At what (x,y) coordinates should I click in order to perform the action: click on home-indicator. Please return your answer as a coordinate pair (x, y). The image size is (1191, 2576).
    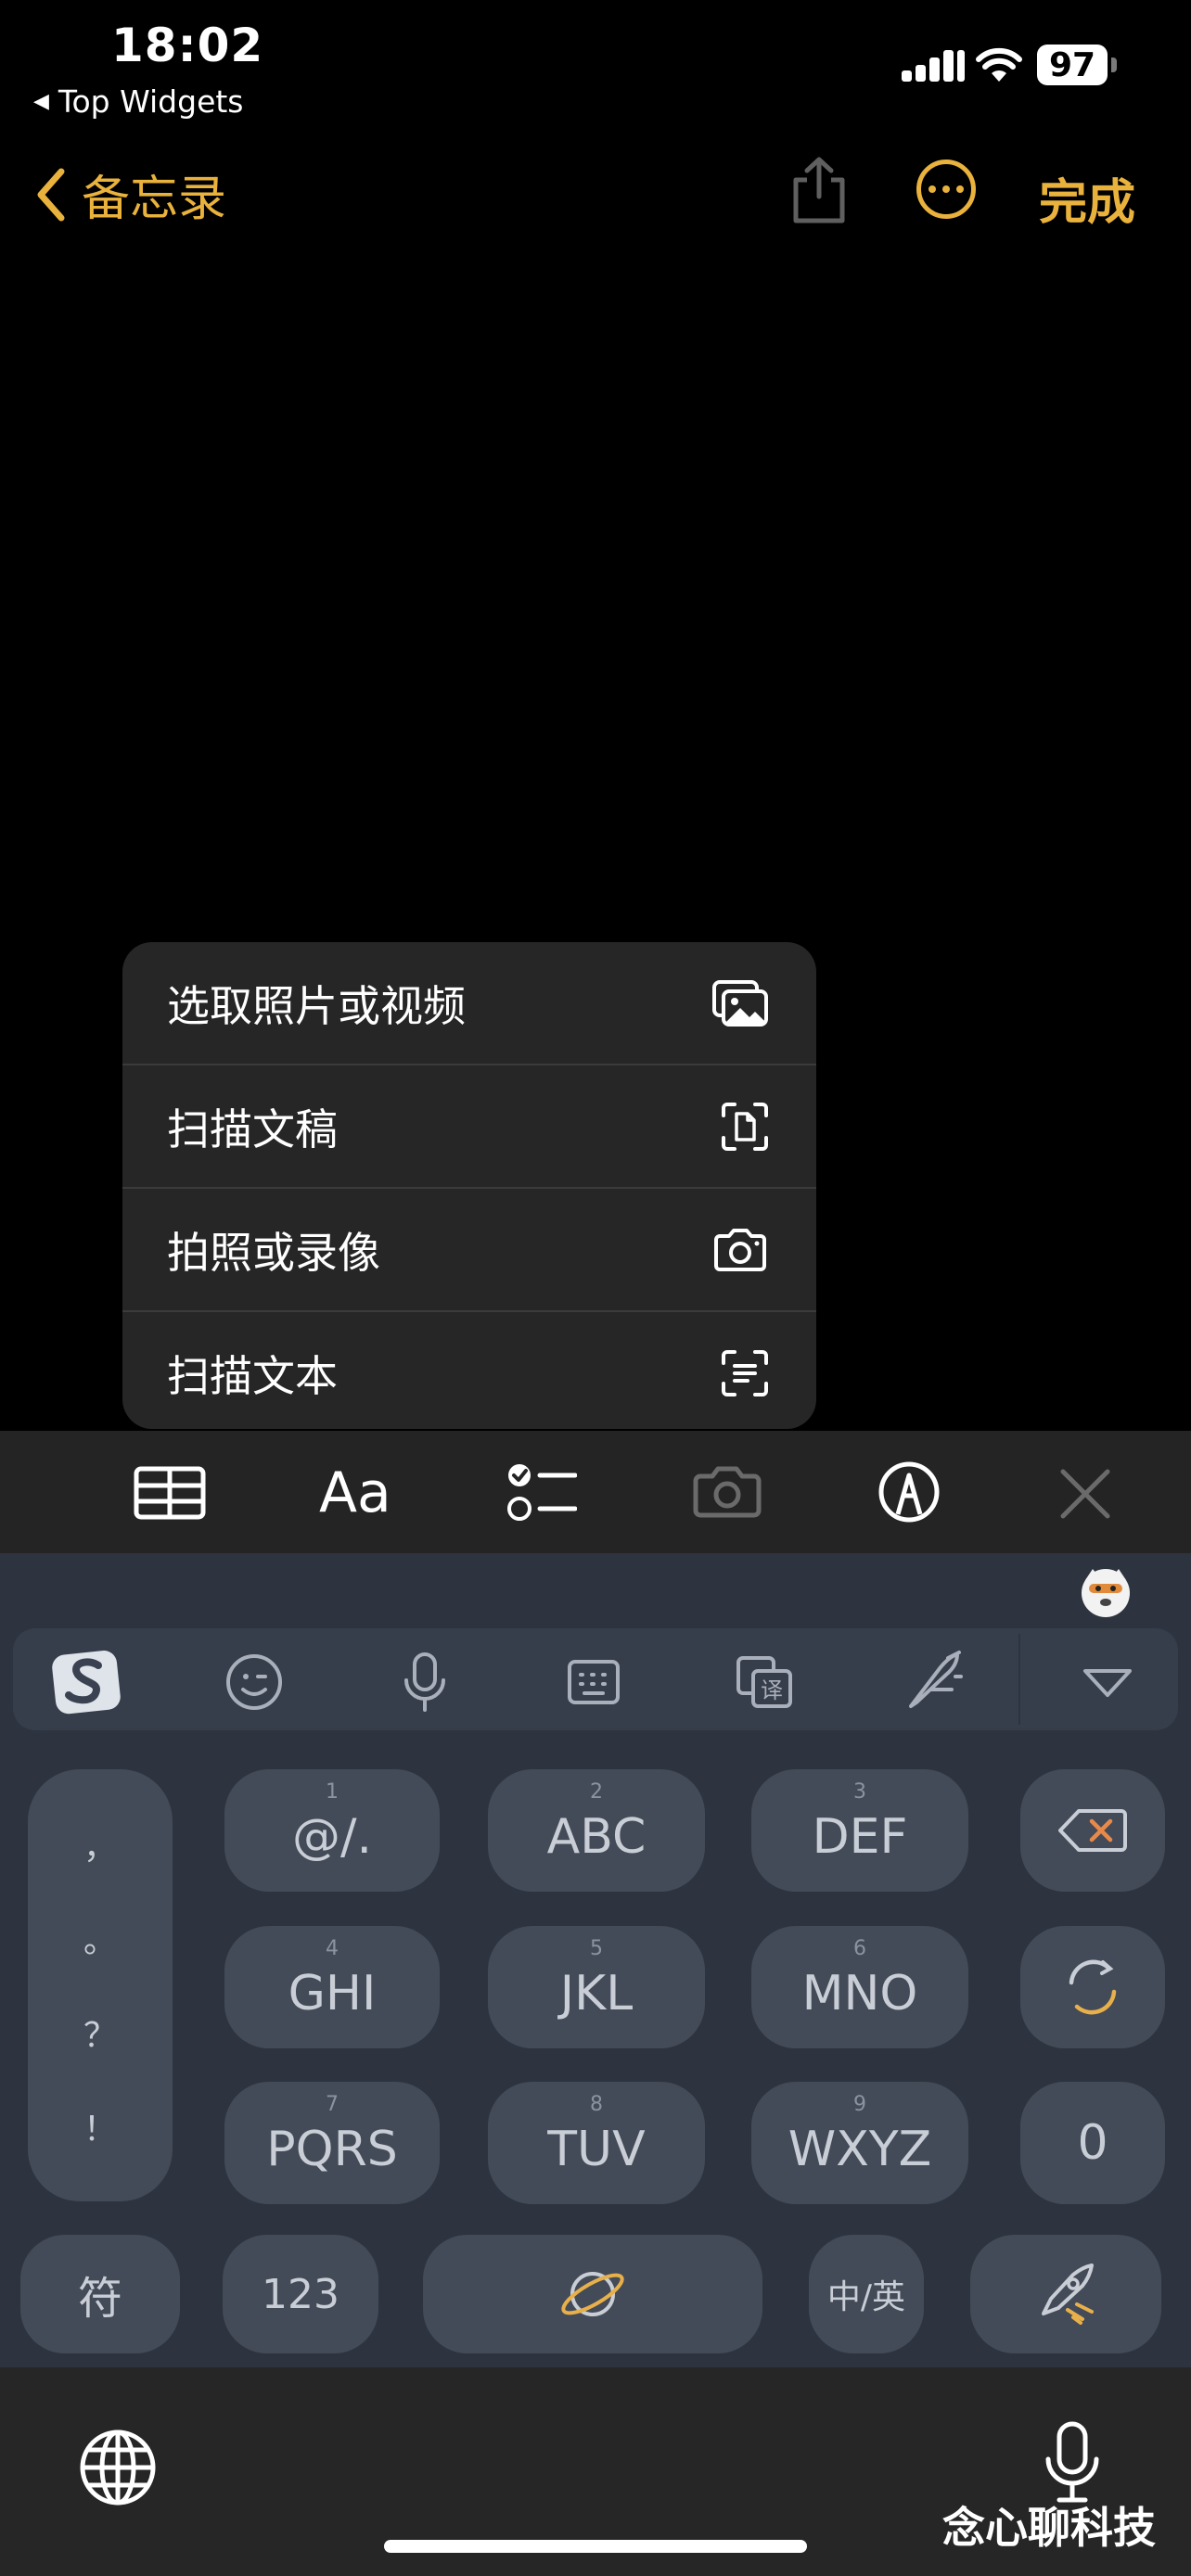
    Looking at the image, I should click on (595, 2546).